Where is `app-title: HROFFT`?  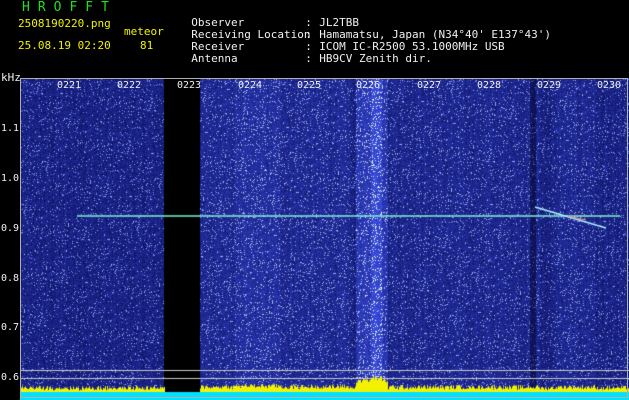
app-title: HROFFT is located at coordinates (69, 7).